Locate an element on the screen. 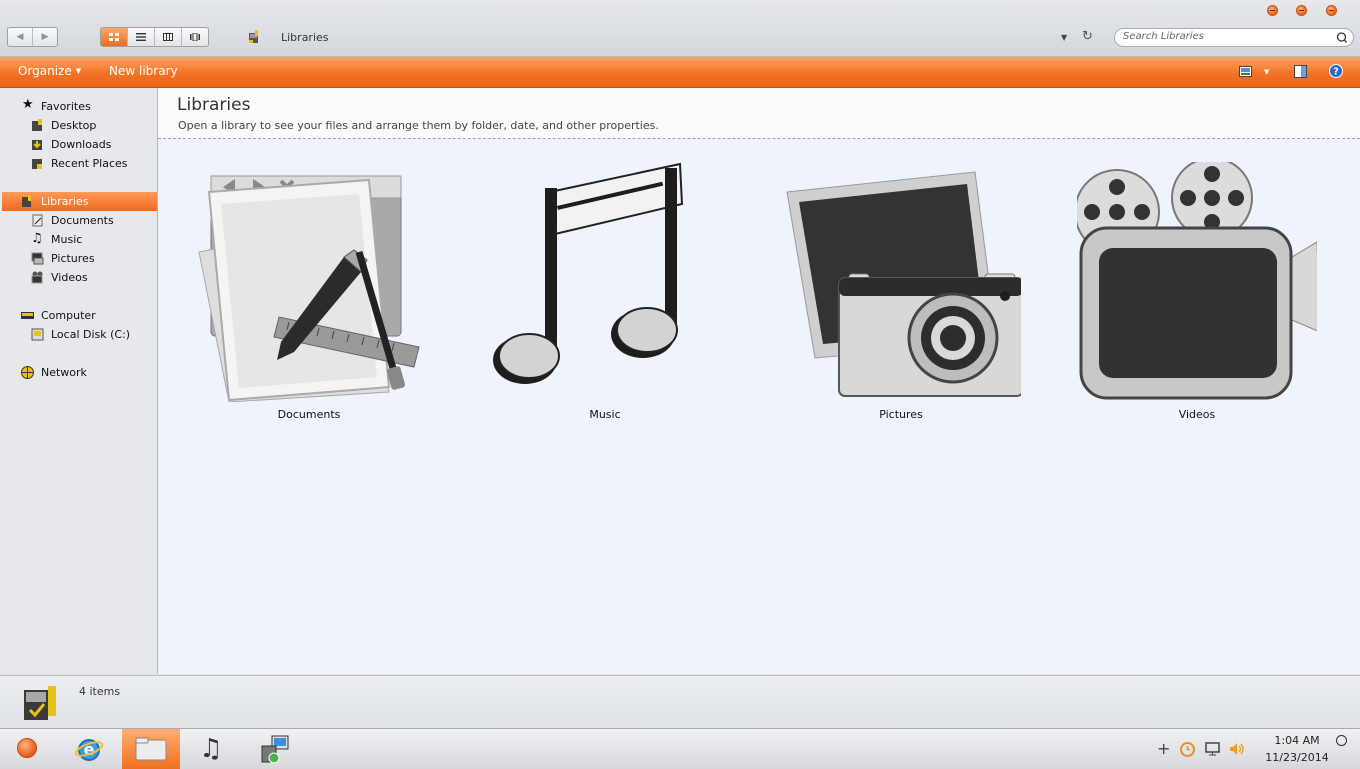  sidebar-item-label: Pictures is located at coordinates (73, 258).